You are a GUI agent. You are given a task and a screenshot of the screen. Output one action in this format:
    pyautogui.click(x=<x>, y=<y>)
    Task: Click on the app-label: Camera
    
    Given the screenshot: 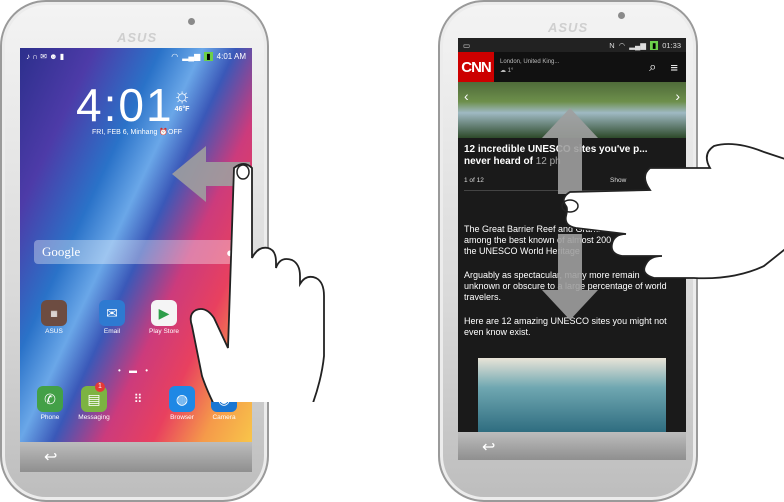 What is the action you would take?
    pyautogui.click(x=224, y=417)
    